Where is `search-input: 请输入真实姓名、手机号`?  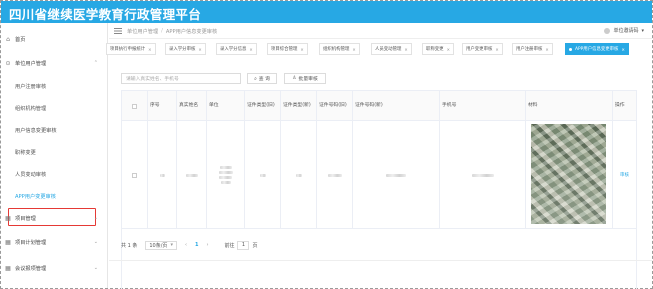
search-input: 请输入真实姓名、手机号 is located at coordinates (181, 78).